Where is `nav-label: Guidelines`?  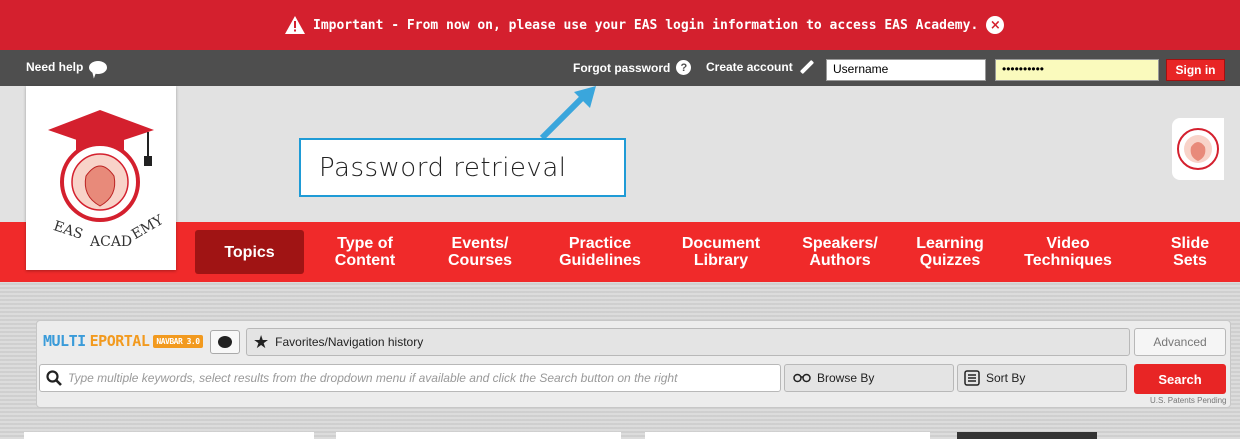 nav-label: Guidelines is located at coordinates (600, 260).